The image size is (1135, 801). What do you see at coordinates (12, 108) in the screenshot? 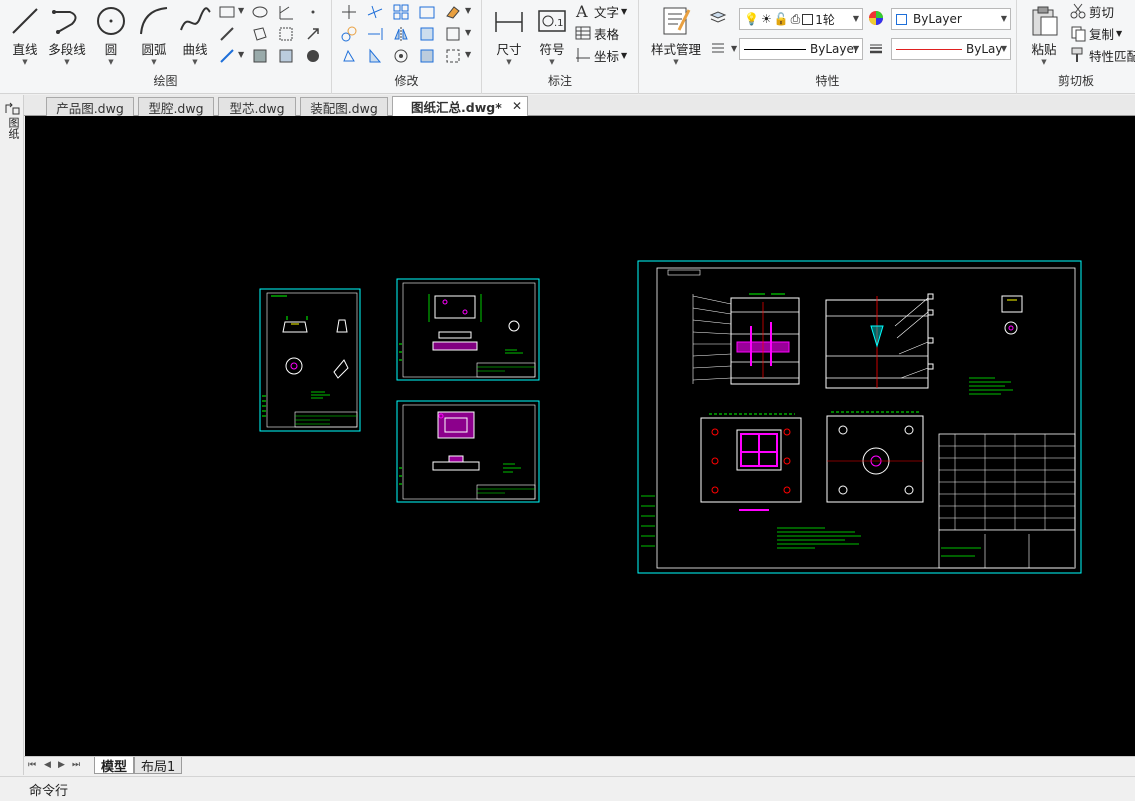
I see `sheet-set-icon` at bounding box center [12, 108].